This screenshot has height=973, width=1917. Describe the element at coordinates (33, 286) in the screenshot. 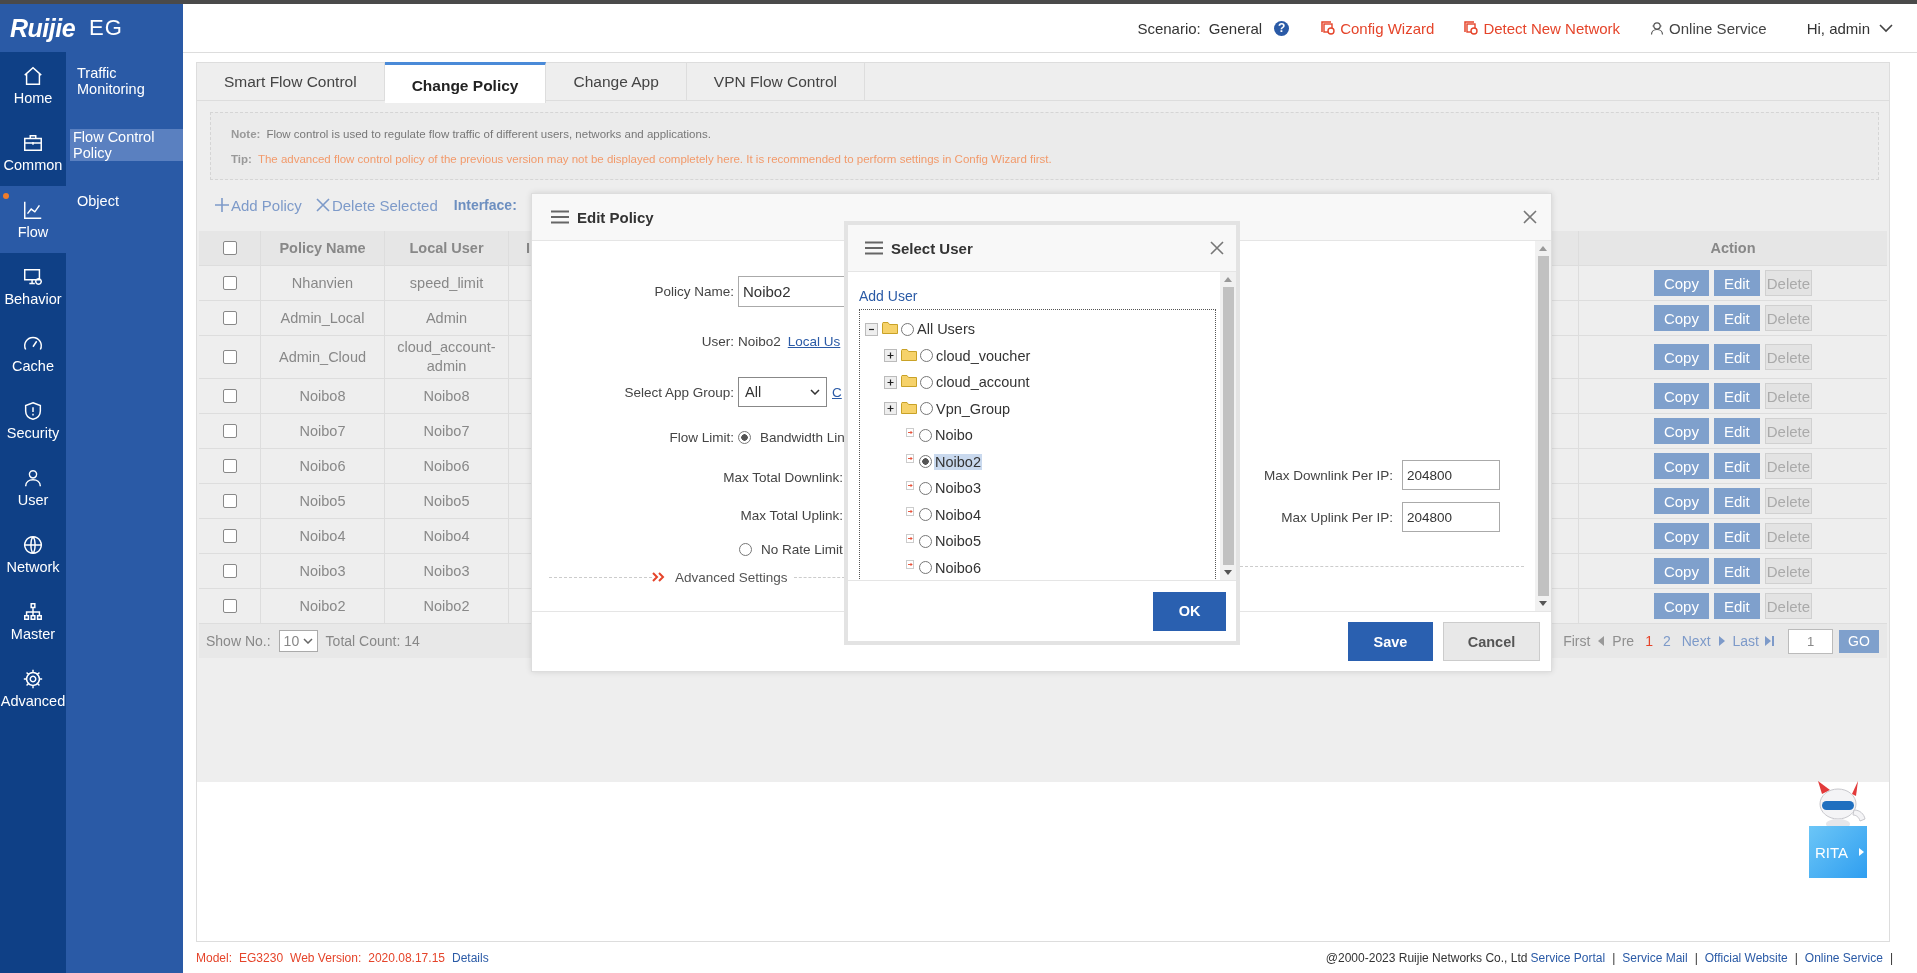

I see `nav-item: Behavior` at that location.